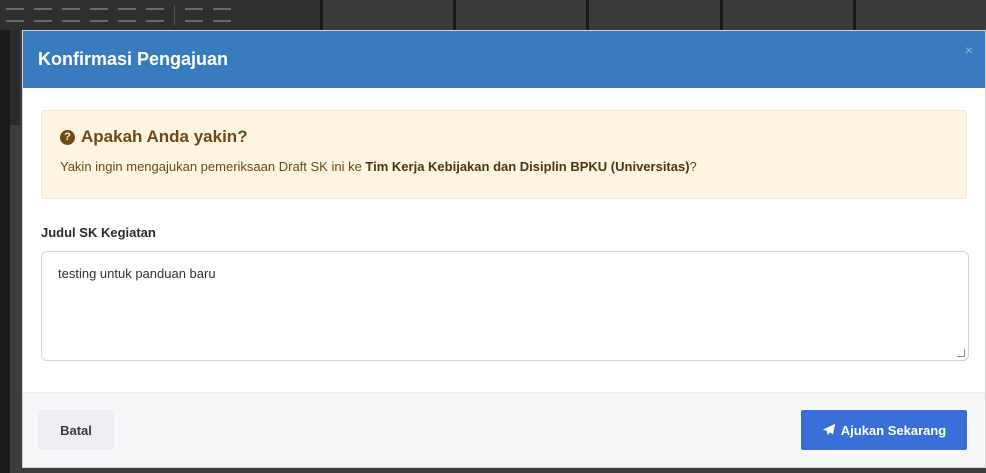  What do you see at coordinates (15, 77) in the screenshot?
I see `background-left-strip-inner` at bounding box center [15, 77].